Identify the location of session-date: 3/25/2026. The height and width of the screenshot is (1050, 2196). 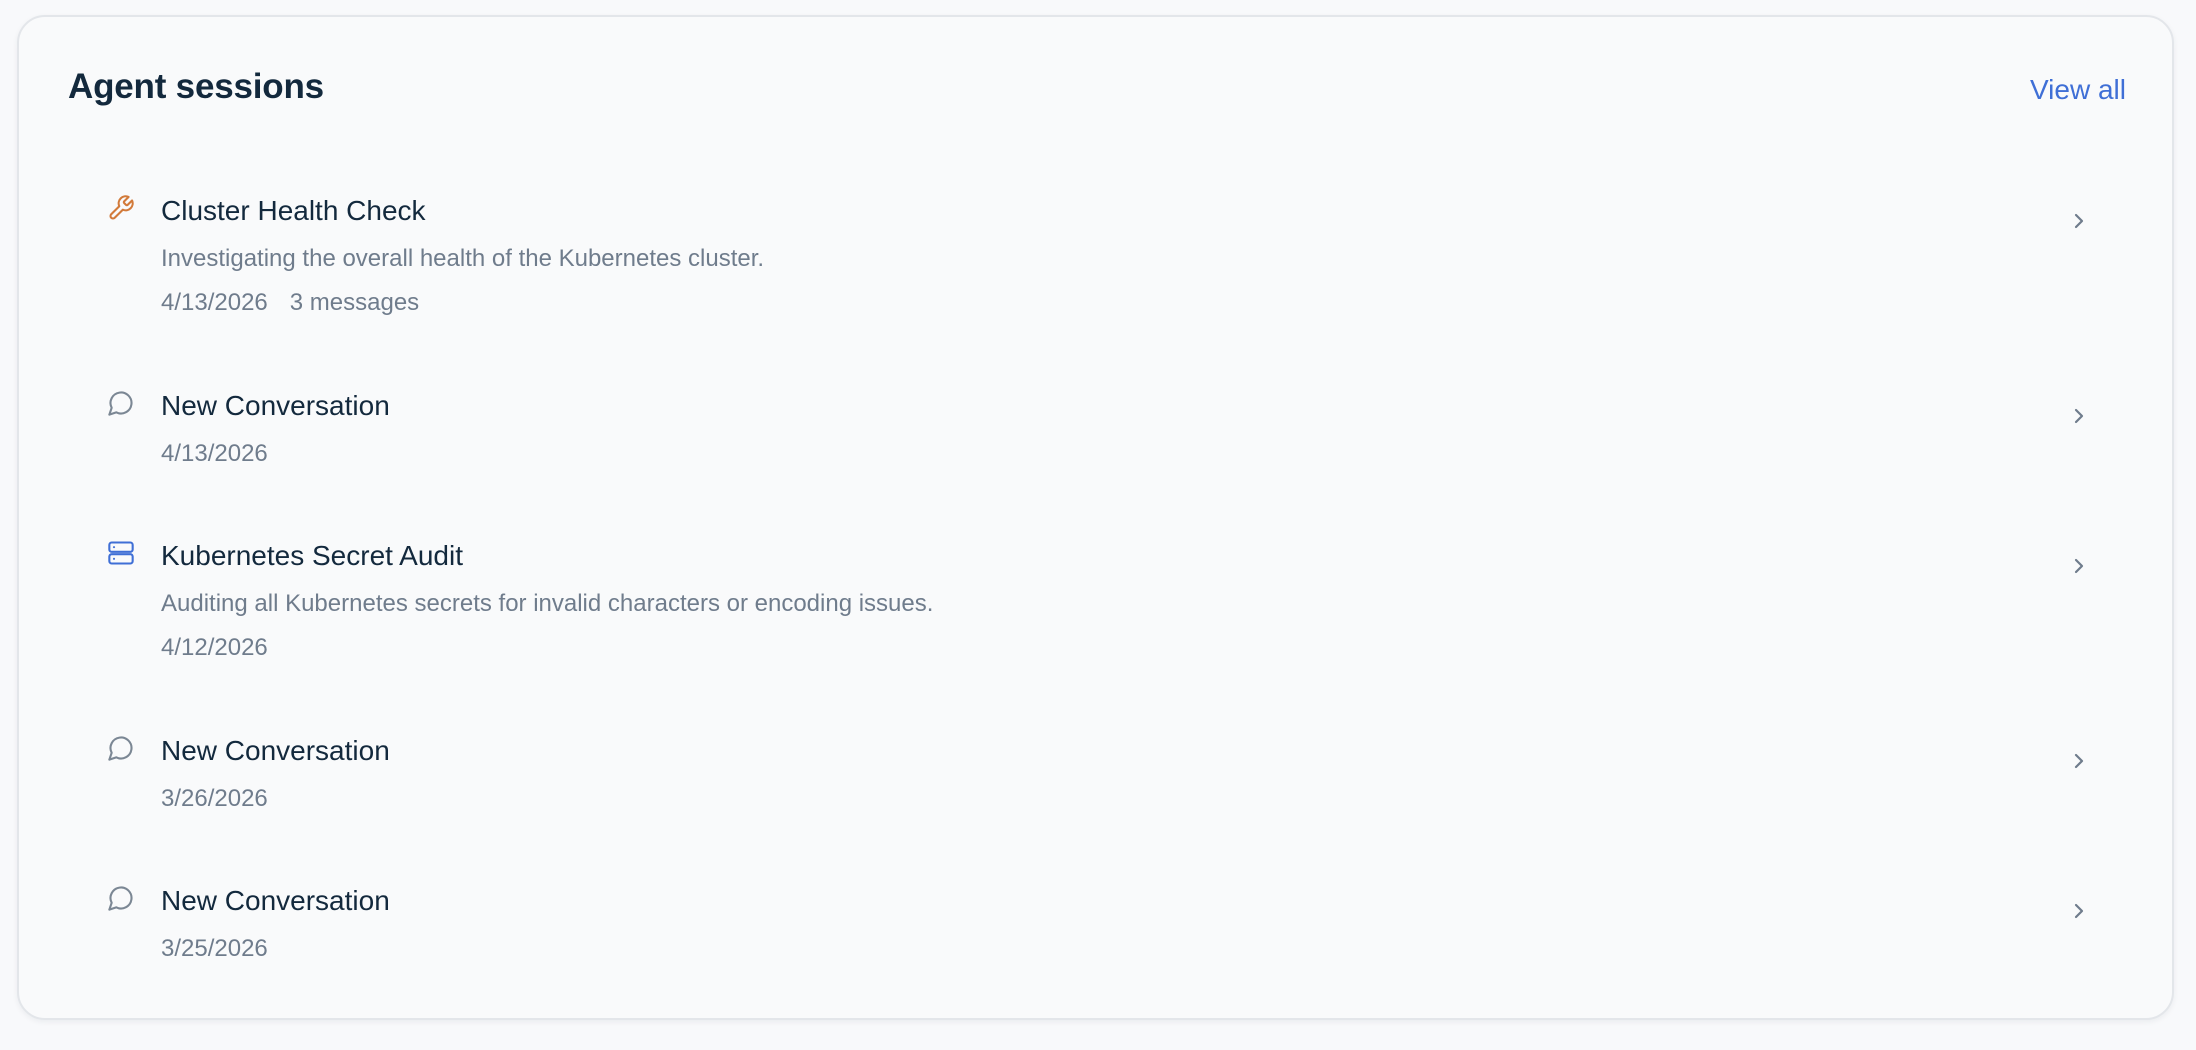
(214, 948).